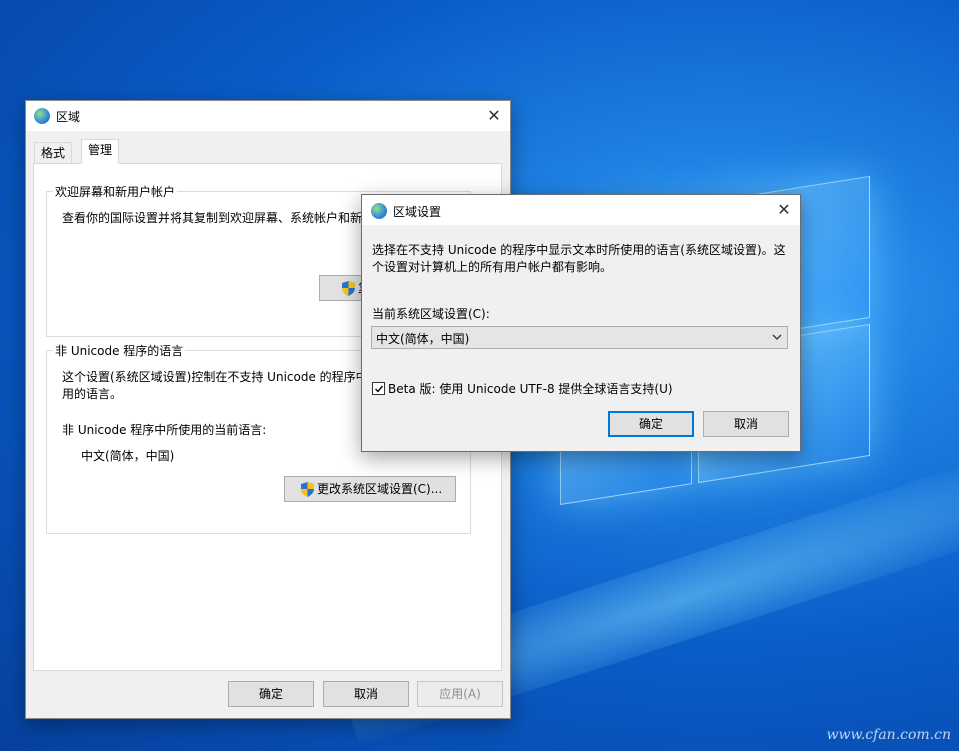  Describe the element at coordinates (777, 337) in the screenshot. I see `chevron-down-icon` at that location.